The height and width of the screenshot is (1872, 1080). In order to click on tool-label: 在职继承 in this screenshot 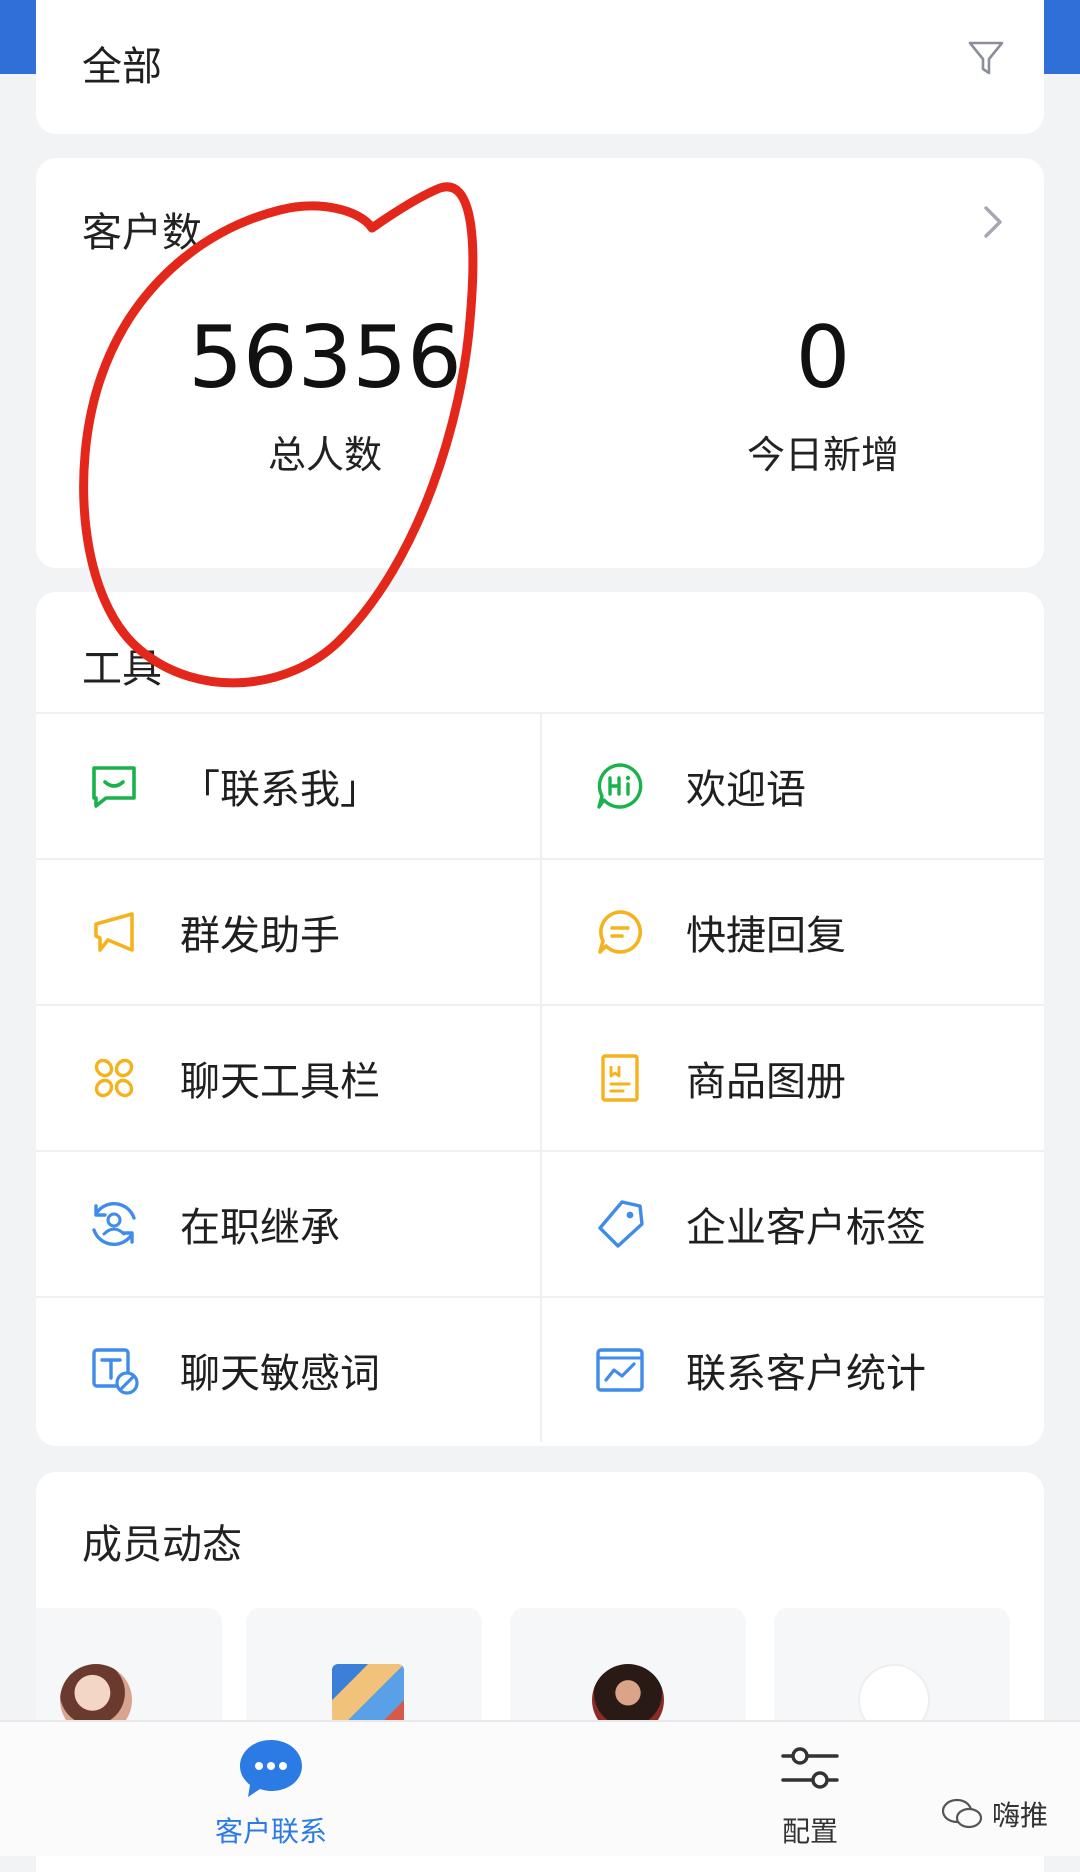, I will do `click(260, 1228)`.